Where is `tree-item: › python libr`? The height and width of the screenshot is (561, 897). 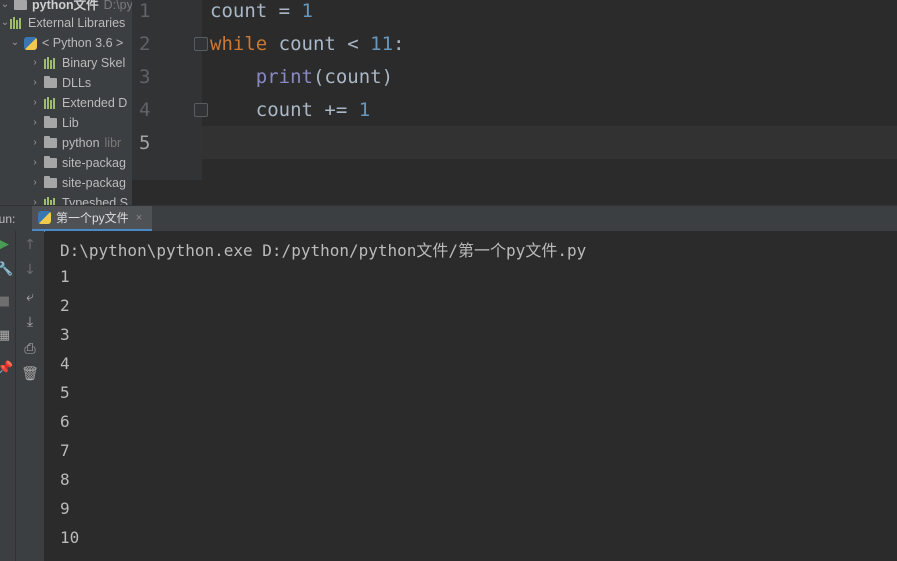
tree-item: › python libr is located at coordinates (75, 143).